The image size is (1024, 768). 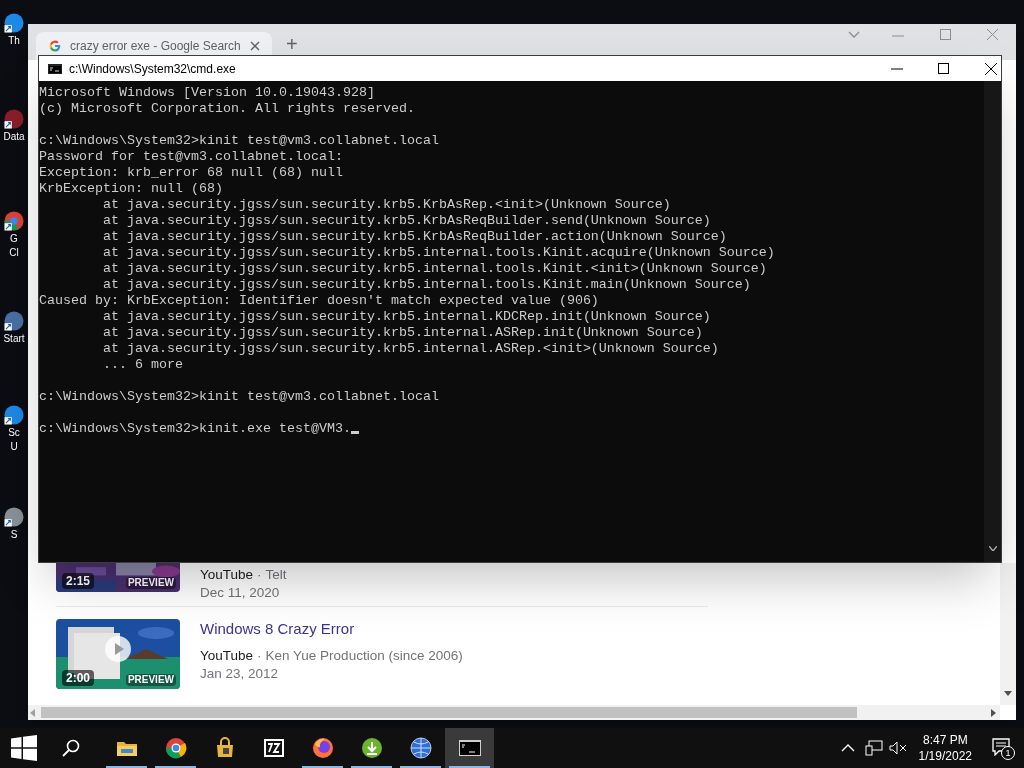 I want to click on muted-speaker-icon, so click(x=897, y=748).